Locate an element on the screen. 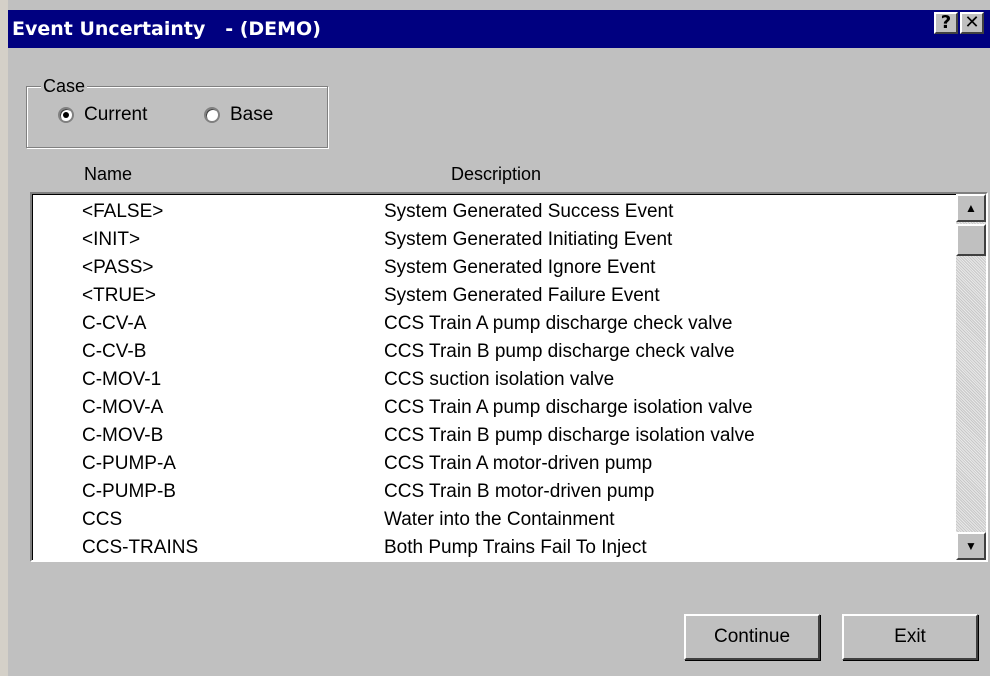 The image size is (990, 676). list-item: C-PUMP-B CCS Train B motor-driven pump is located at coordinates (496, 492).